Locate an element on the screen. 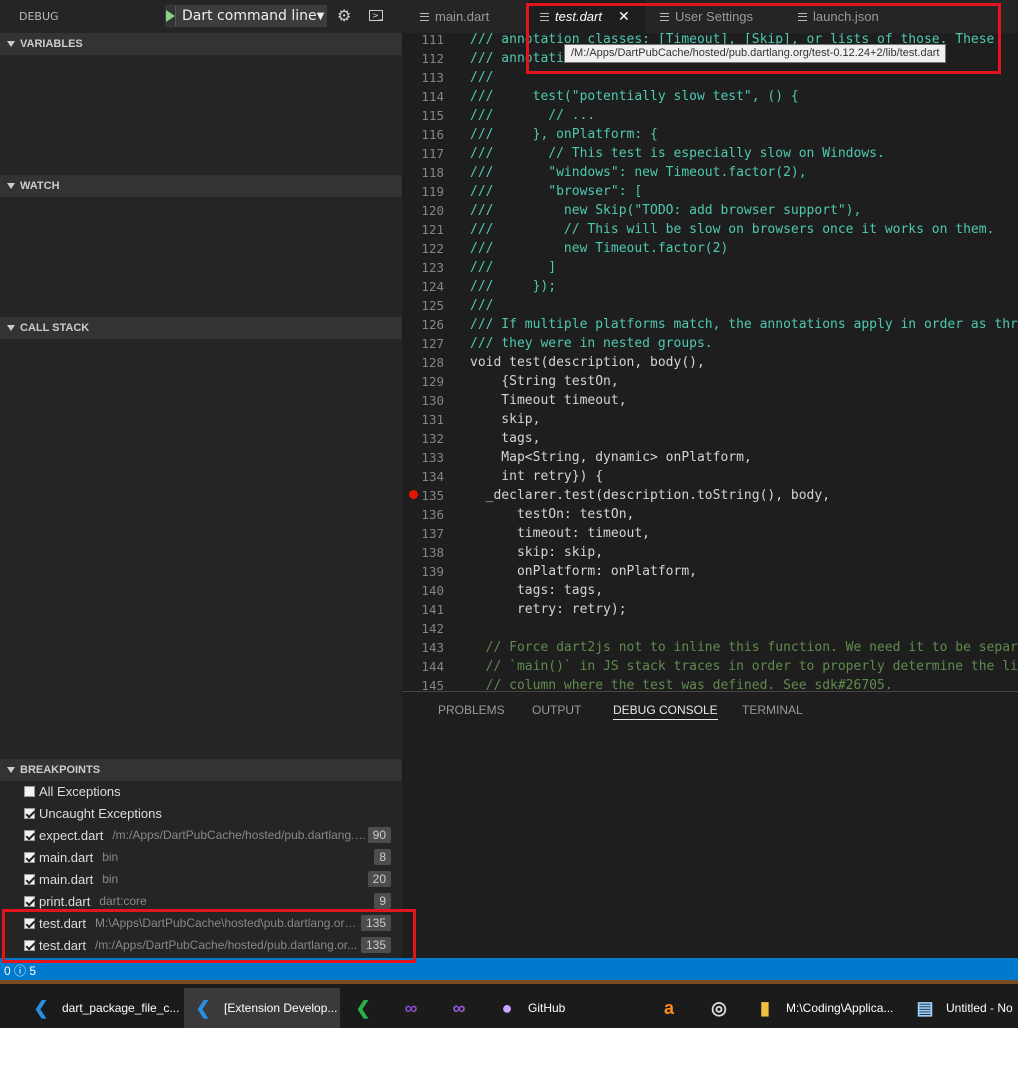  gear-icon: ⚙ is located at coordinates (345, 16).